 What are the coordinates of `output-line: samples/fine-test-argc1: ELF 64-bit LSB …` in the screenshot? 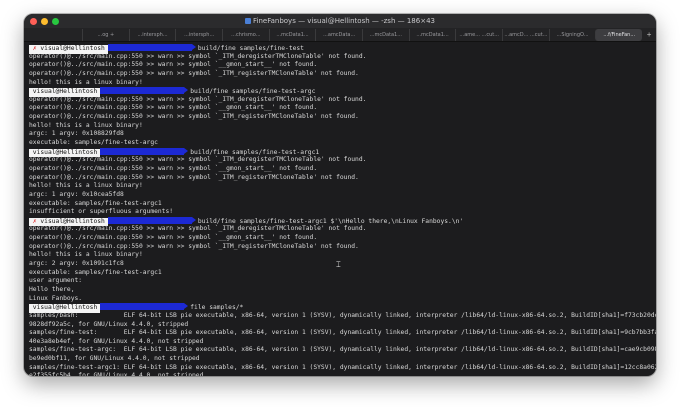 It's located at (342, 367).